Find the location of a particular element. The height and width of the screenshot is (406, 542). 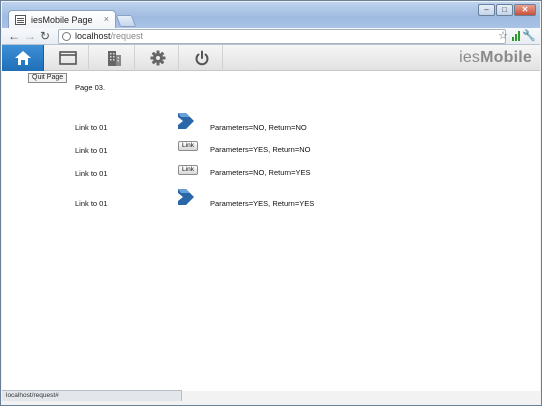

home-icon is located at coordinates (22, 58).